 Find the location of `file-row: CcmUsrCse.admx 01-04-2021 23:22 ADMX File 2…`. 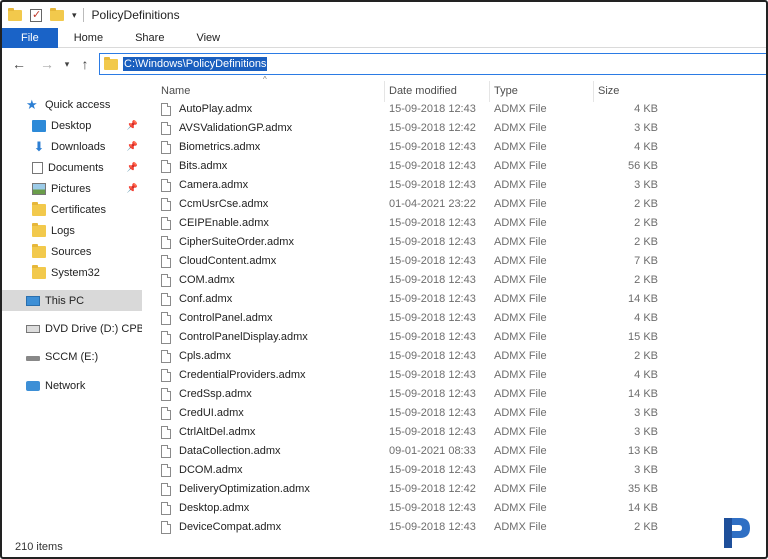

file-row: CcmUsrCse.admx 01-04-2021 23:22 ADMX File 2… is located at coordinates (457, 204).